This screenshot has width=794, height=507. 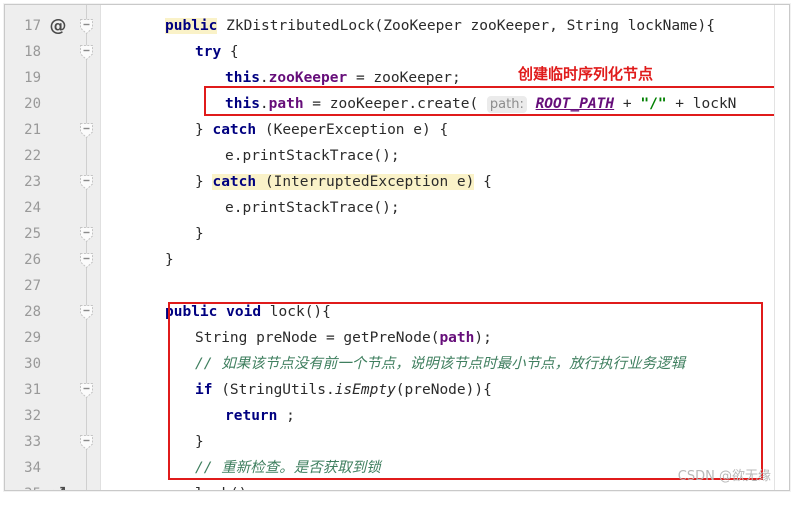 What do you see at coordinates (32, 390) in the screenshot?
I see `line-number: 31` at bounding box center [32, 390].